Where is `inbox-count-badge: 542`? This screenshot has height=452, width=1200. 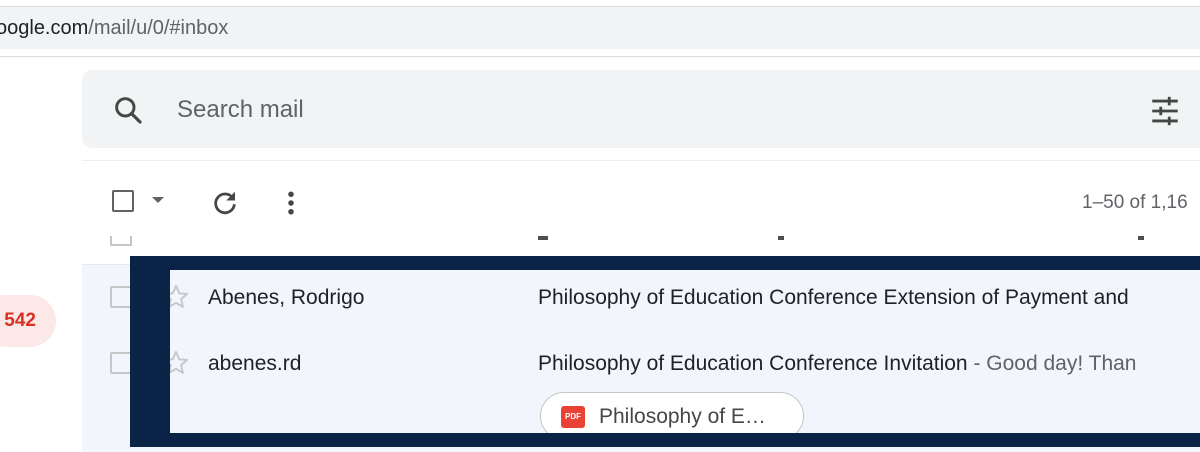 inbox-count-badge: 542 is located at coordinates (28, 321).